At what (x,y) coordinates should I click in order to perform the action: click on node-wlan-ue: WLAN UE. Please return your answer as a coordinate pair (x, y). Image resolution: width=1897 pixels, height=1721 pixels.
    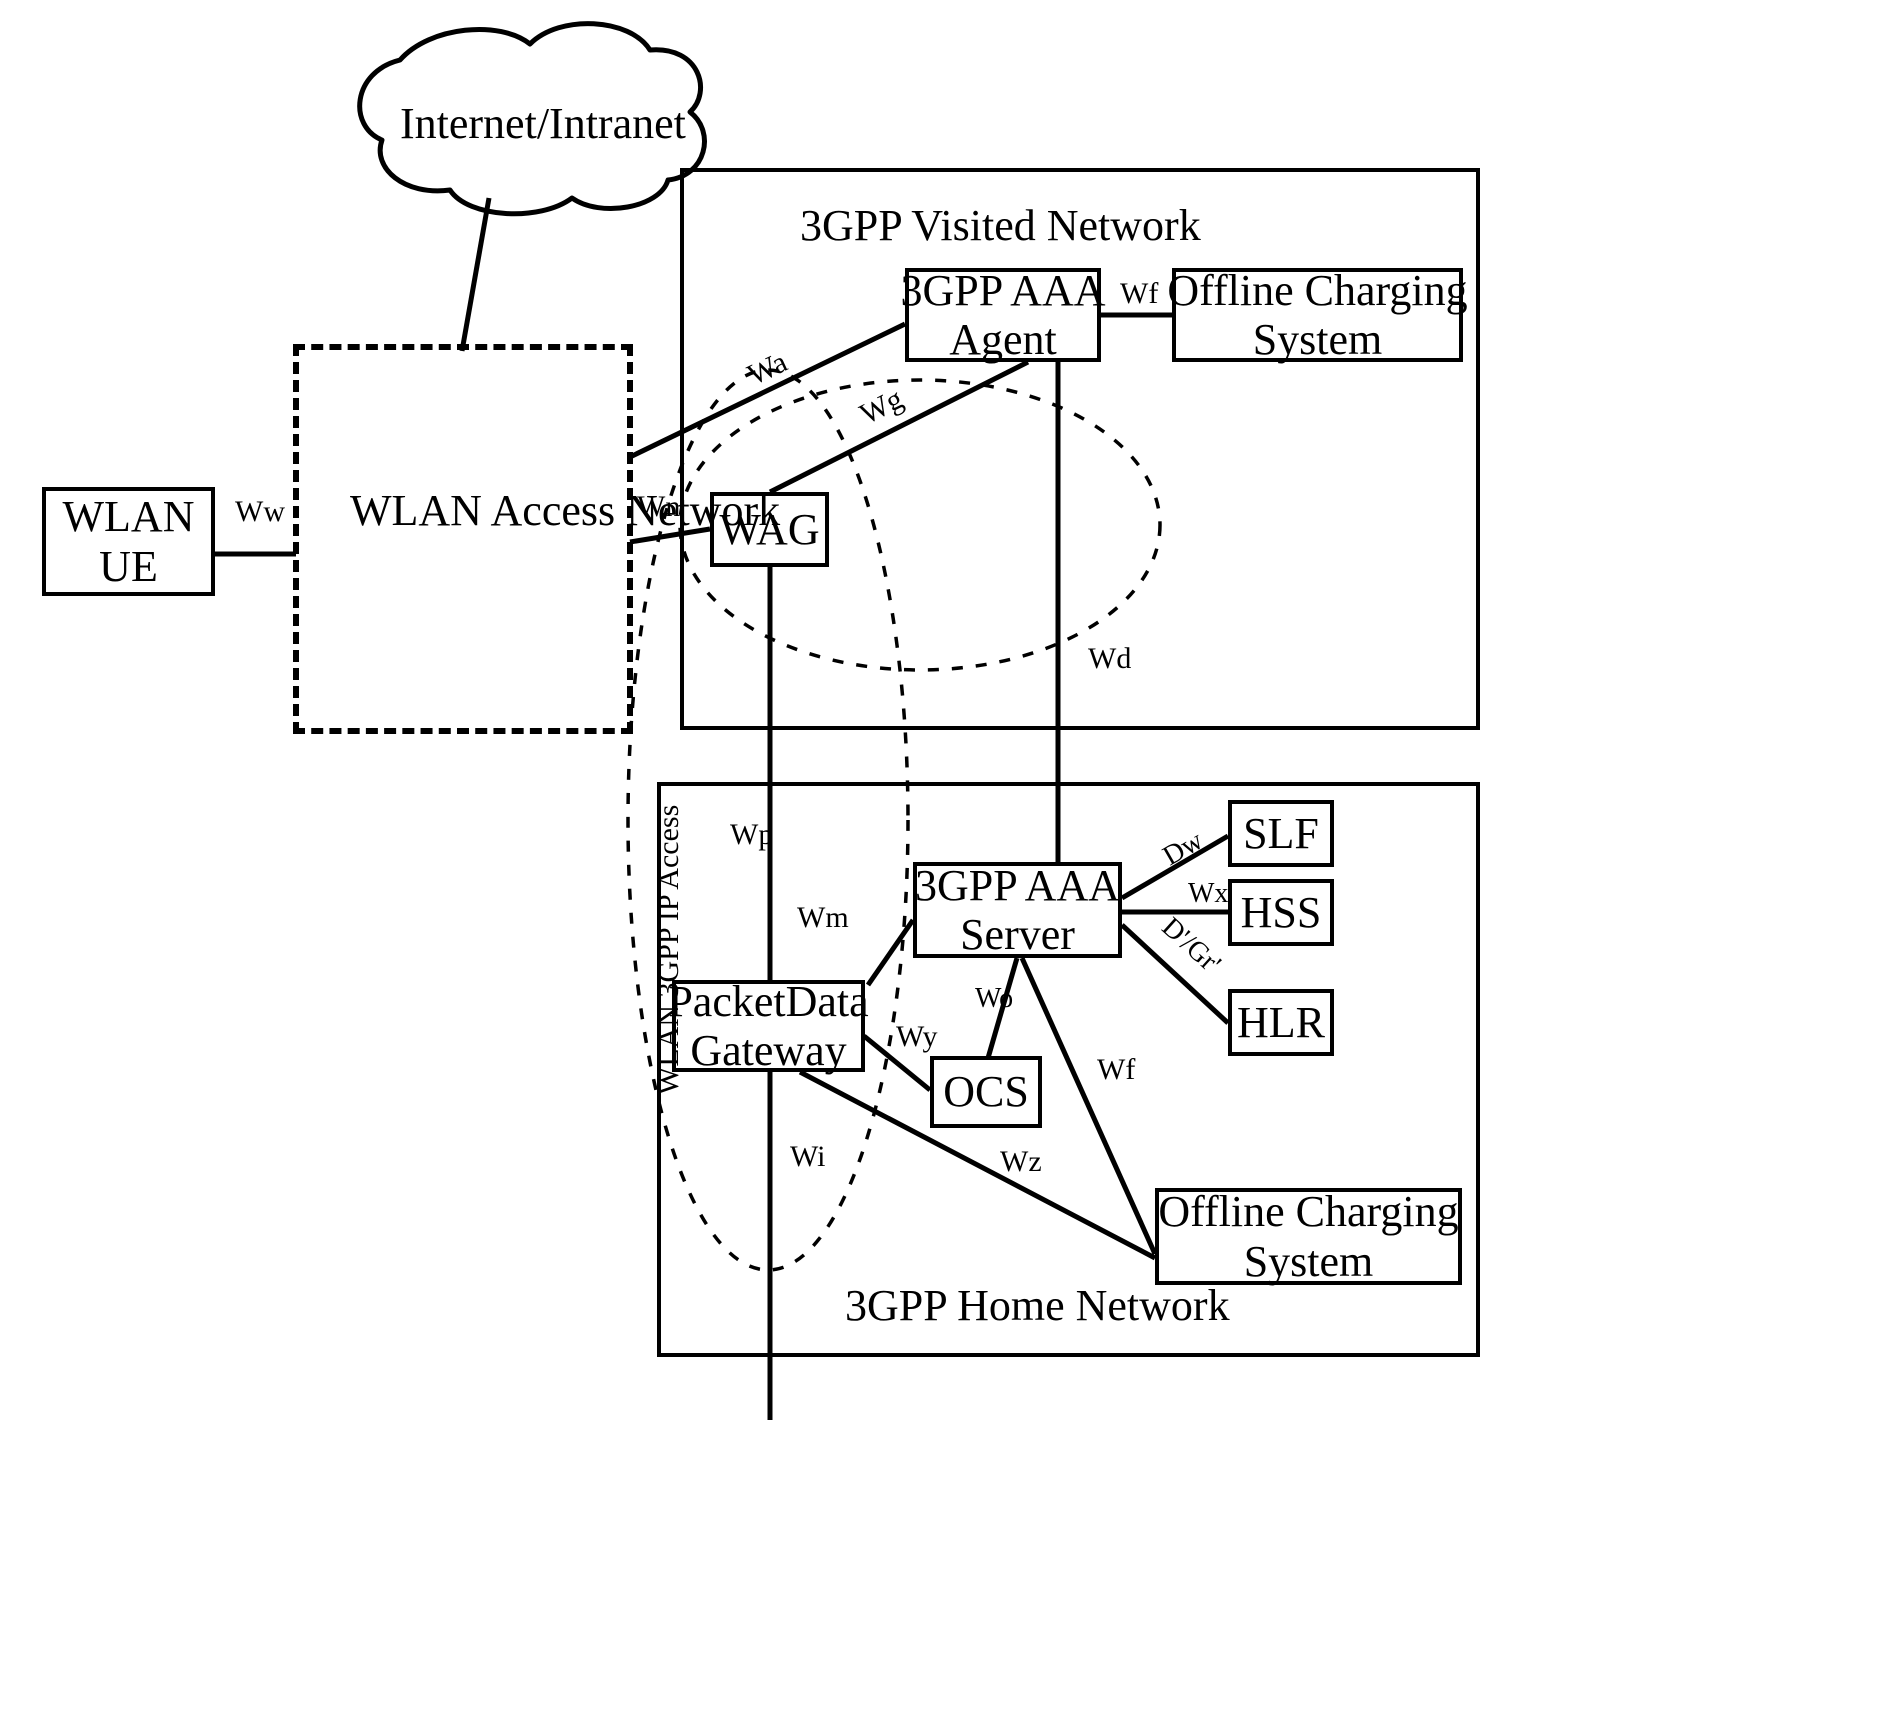
    Looking at the image, I should click on (128, 541).